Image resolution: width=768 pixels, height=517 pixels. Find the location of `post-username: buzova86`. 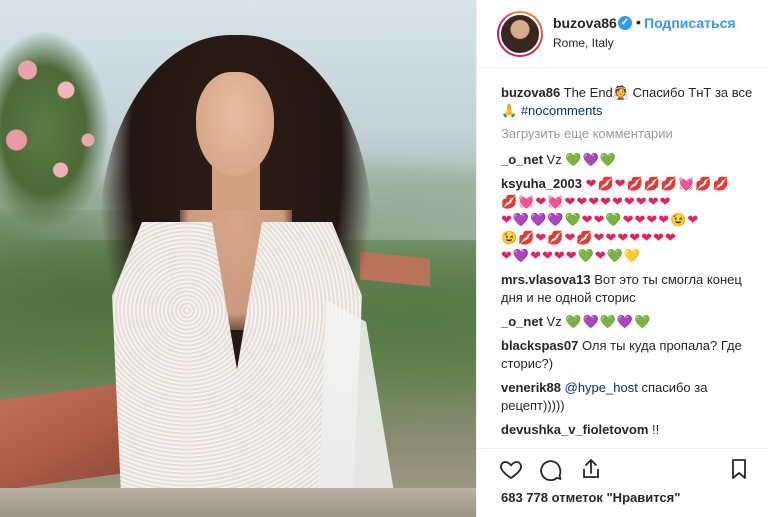

post-username: buzova86 is located at coordinates (585, 23).